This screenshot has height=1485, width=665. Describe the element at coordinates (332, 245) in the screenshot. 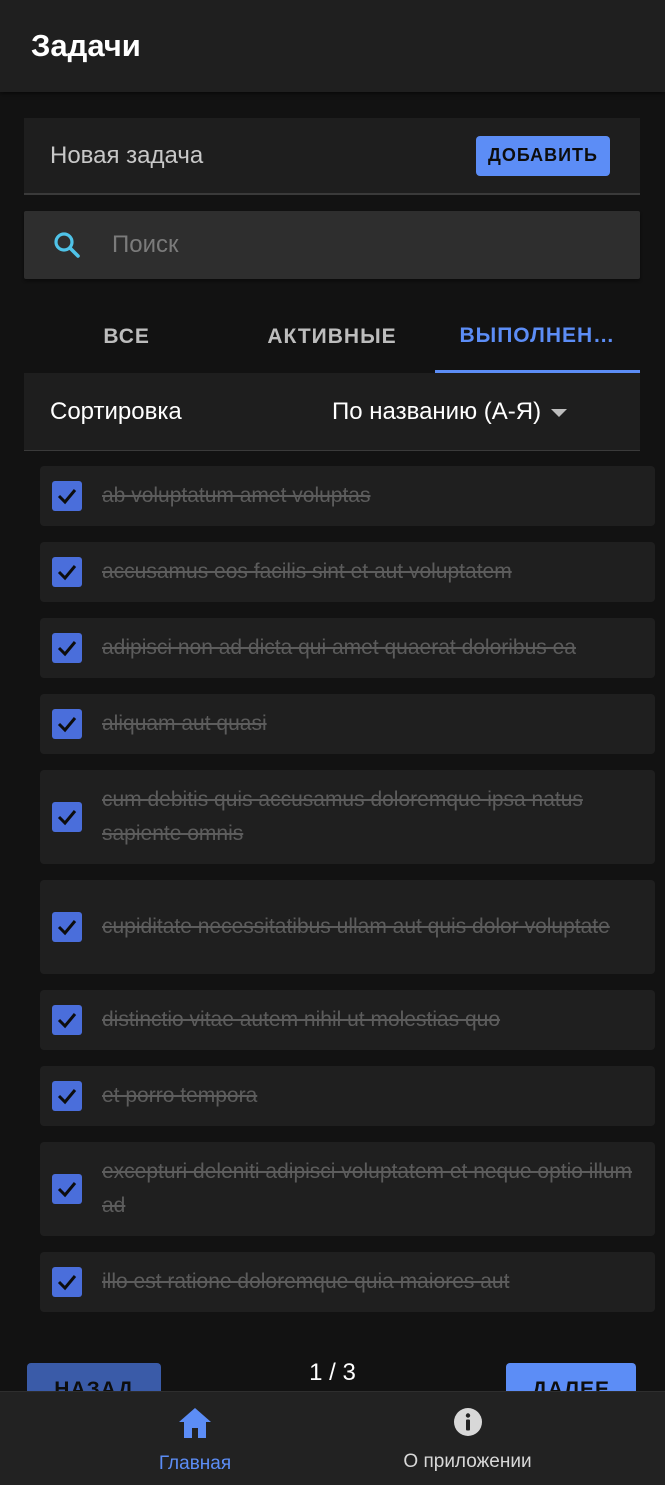

I see `search-bar: Поиск` at that location.